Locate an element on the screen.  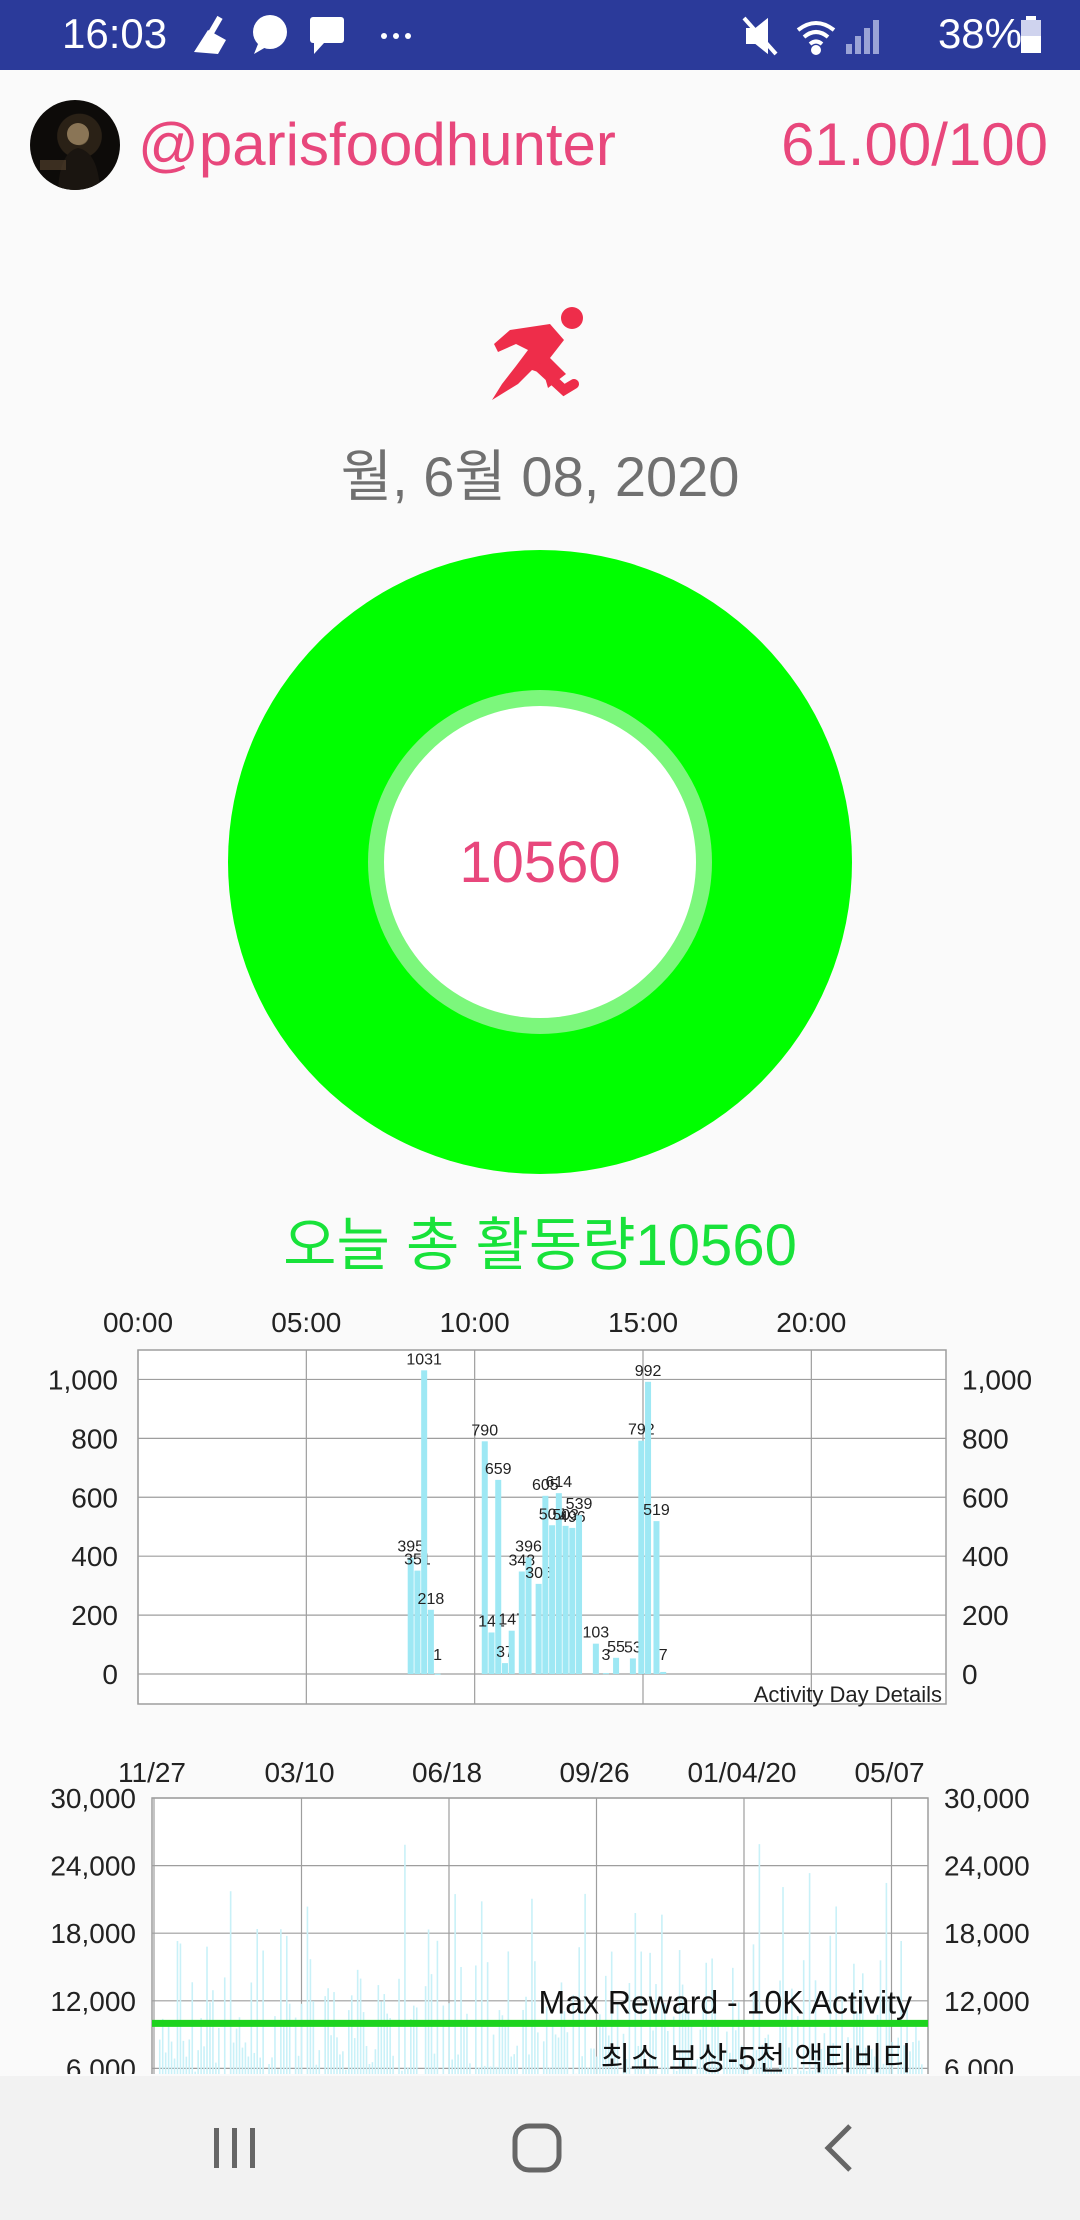
wifi-icon is located at coordinates (816, 38).